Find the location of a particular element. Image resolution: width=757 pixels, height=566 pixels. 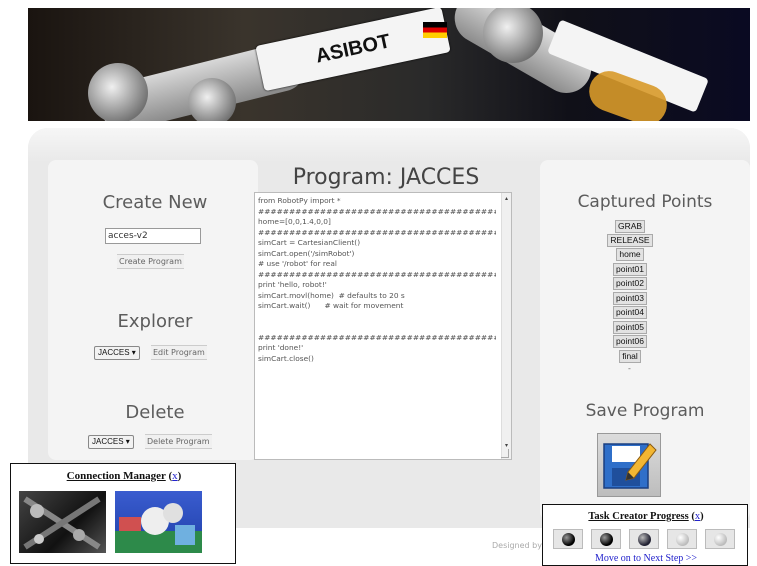

create-new-heading: Create New is located at coordinates (155, 202).